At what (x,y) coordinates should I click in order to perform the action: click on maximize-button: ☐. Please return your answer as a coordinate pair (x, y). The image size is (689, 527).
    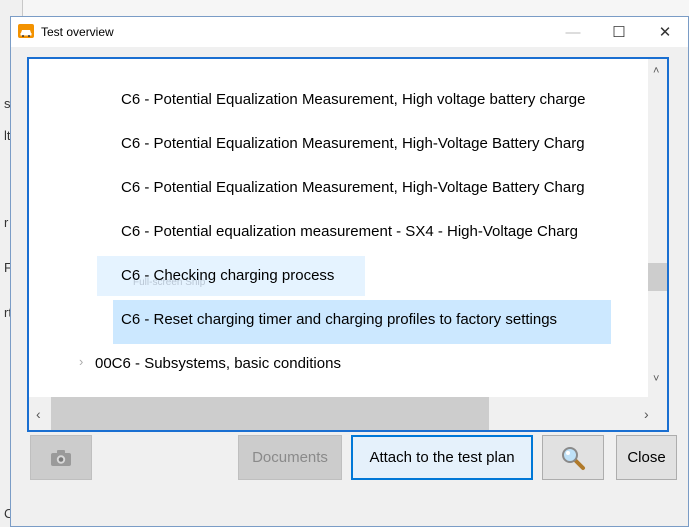
    Looking at the image, I should click on (619, 32).